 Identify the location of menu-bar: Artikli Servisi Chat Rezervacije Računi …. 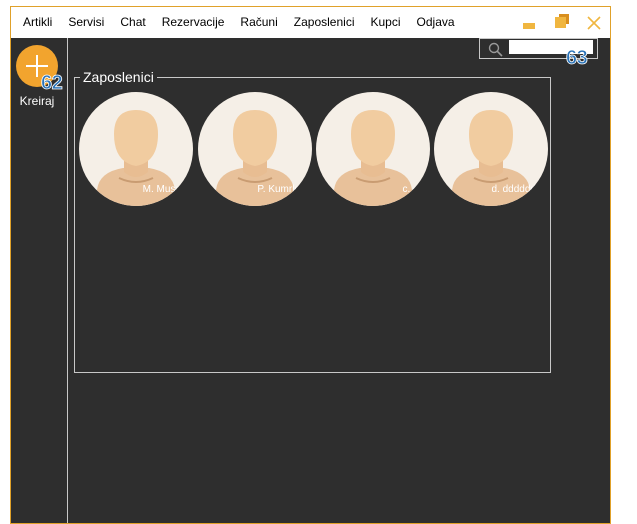
(310, 22).